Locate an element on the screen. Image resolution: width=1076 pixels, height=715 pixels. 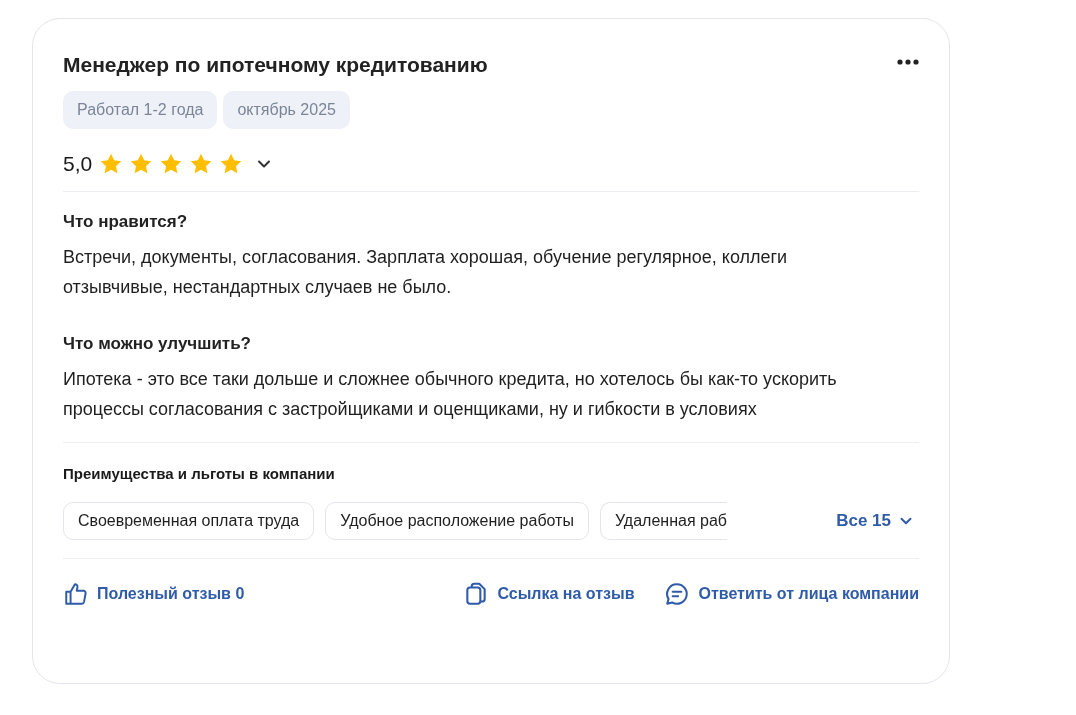
helpful-button: Полезный отзыв 0 is located at coordinates (154, 594).